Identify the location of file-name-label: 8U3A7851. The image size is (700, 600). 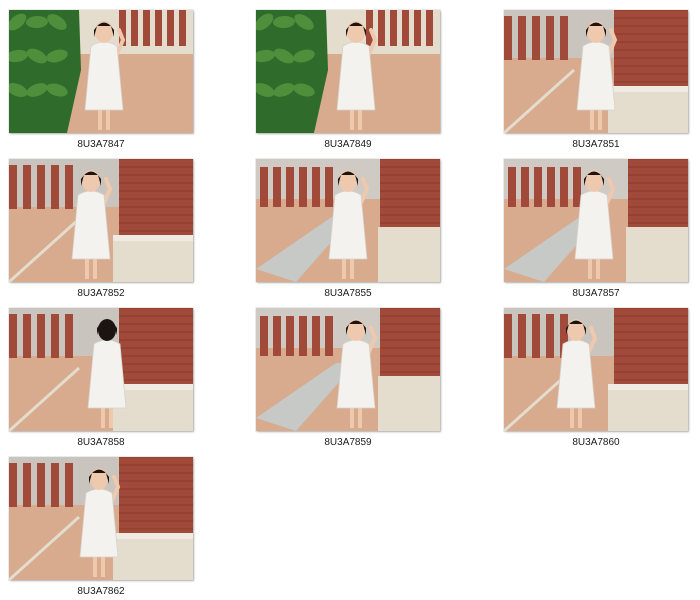
(596, 144).